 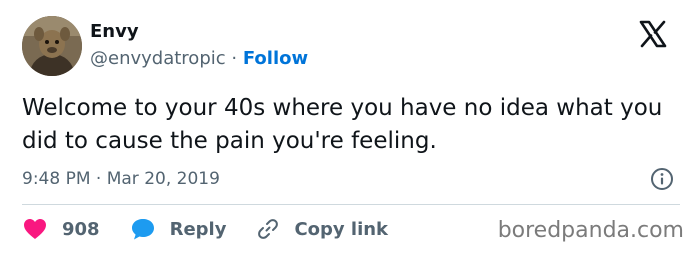 What do you see at coordinates (662, 179) in the screenshot?
I see `info-icon` at bounding box center [662, 179].